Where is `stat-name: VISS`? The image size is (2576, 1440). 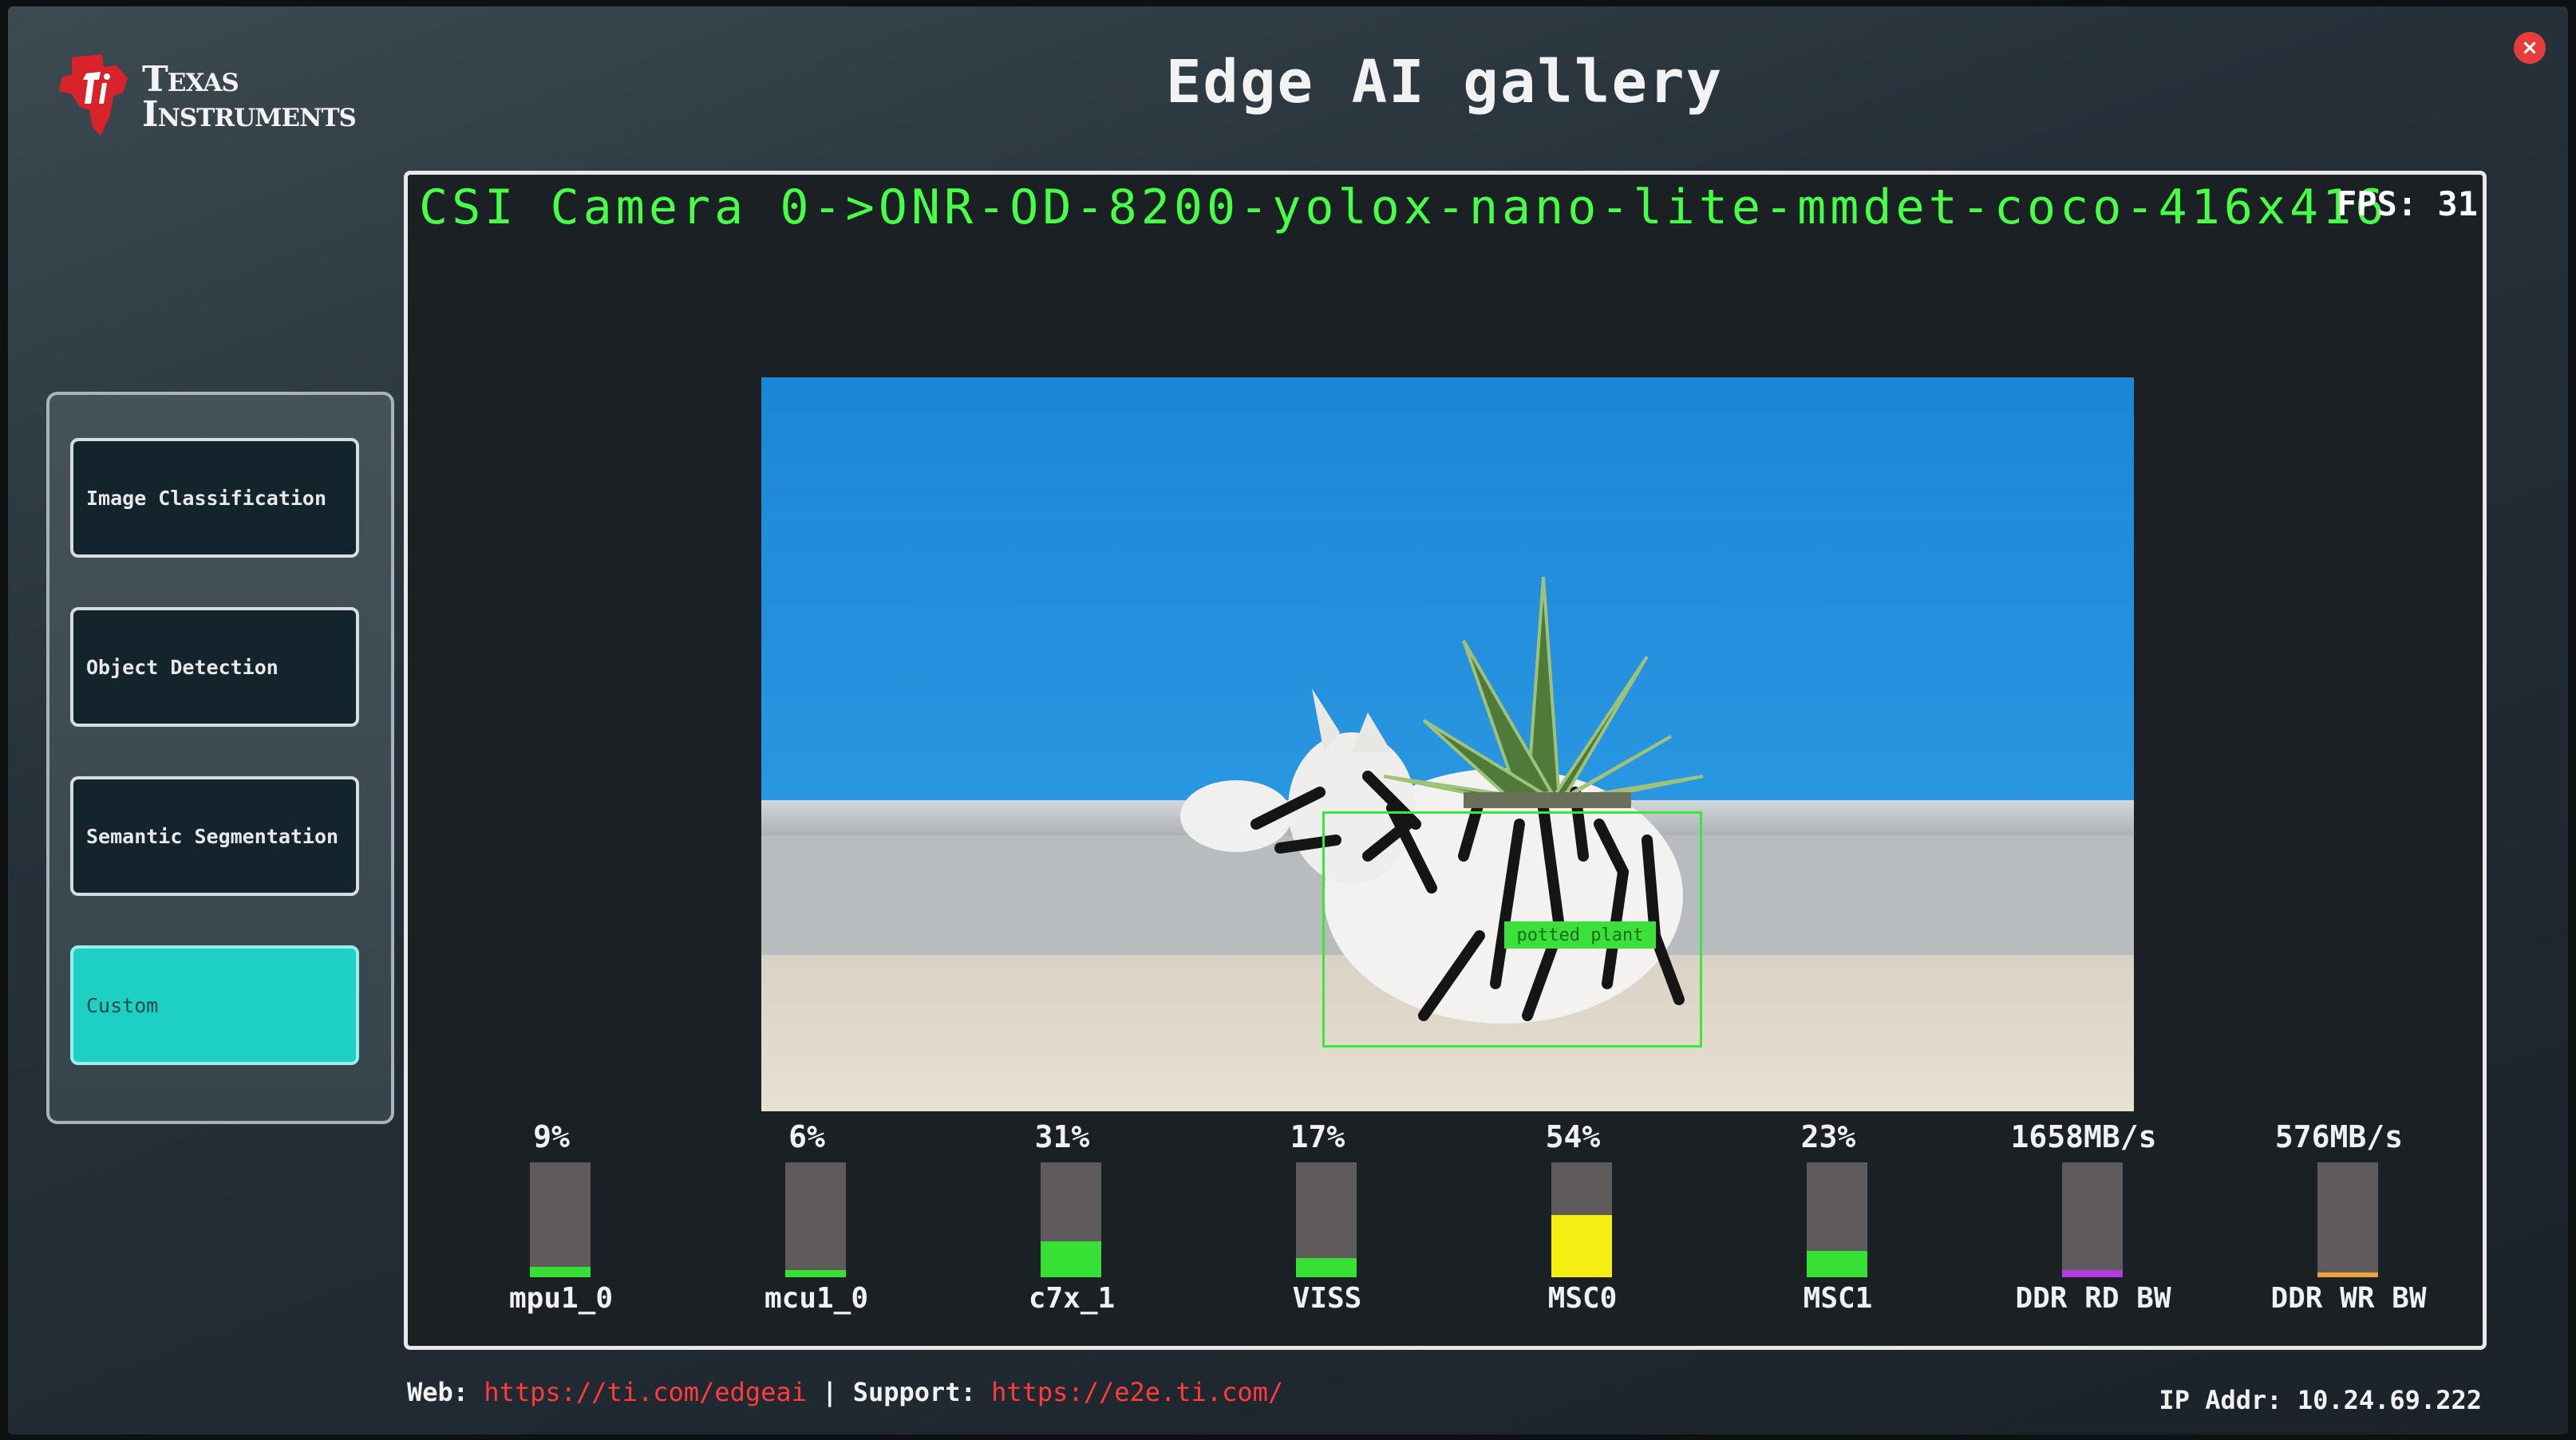 stat-name: VISS is located at coordinates (1327, 1299).